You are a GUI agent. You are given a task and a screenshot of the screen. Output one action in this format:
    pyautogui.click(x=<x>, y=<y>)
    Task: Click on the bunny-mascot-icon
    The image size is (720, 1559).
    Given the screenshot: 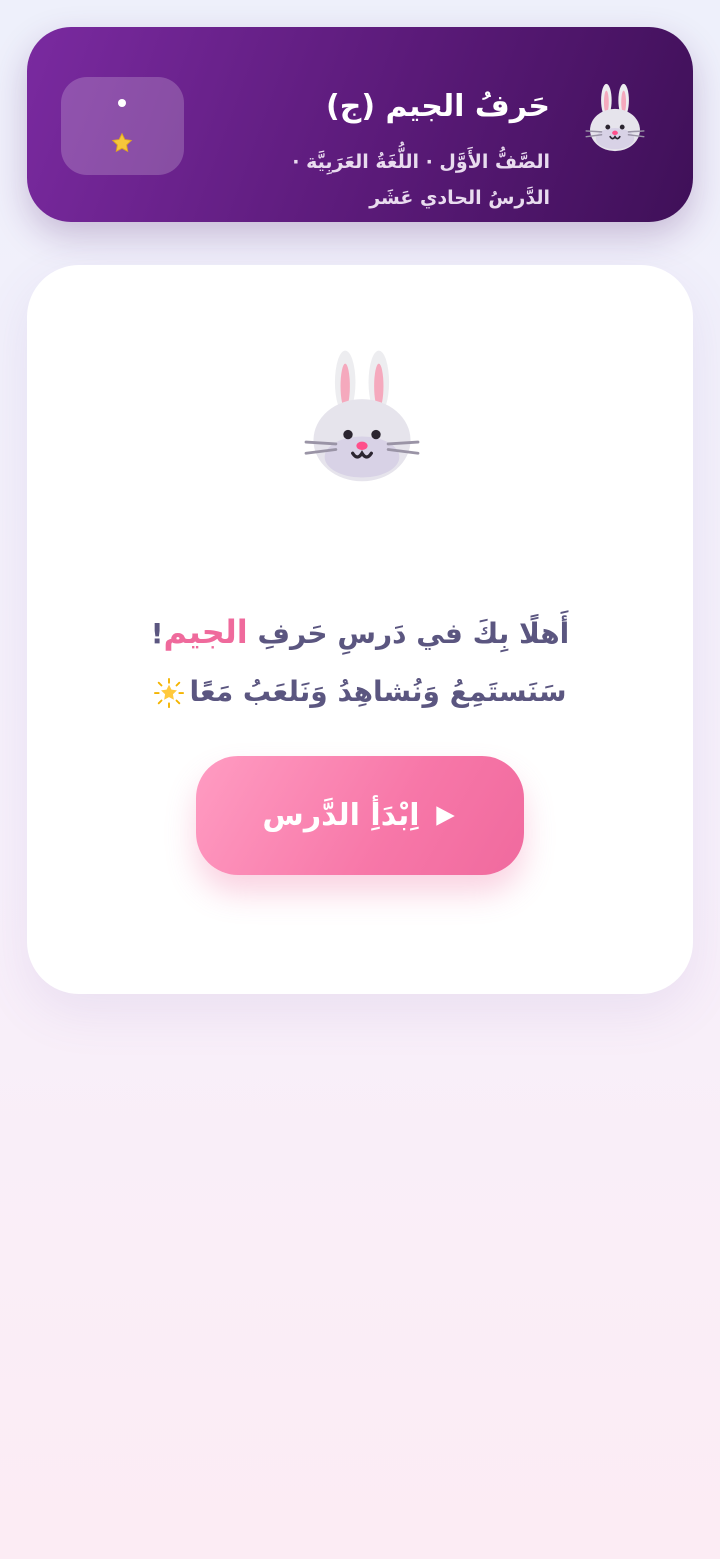 What is the action you would take?
    pyautogui.click(x=362, y=416)
    